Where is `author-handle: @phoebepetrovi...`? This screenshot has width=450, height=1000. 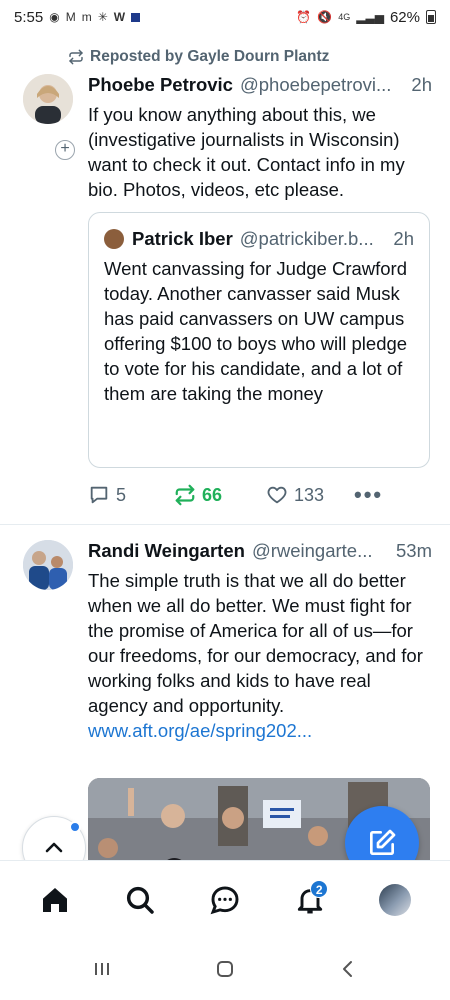
author-handle: @phoebepetrovi... is located at coordinates (323, 85).